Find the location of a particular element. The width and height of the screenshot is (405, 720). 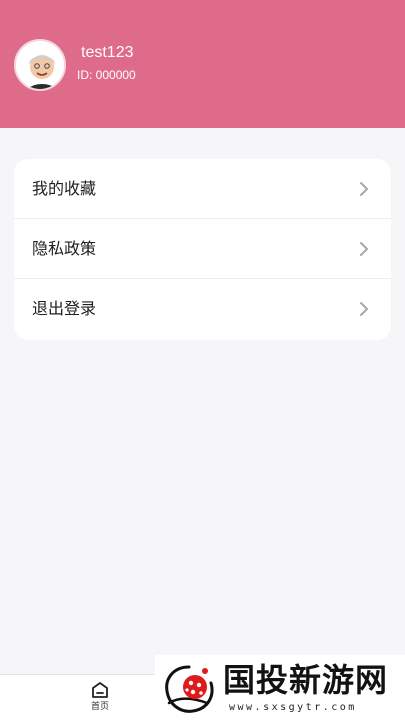

home-icon is located at coordinates (100, 690).